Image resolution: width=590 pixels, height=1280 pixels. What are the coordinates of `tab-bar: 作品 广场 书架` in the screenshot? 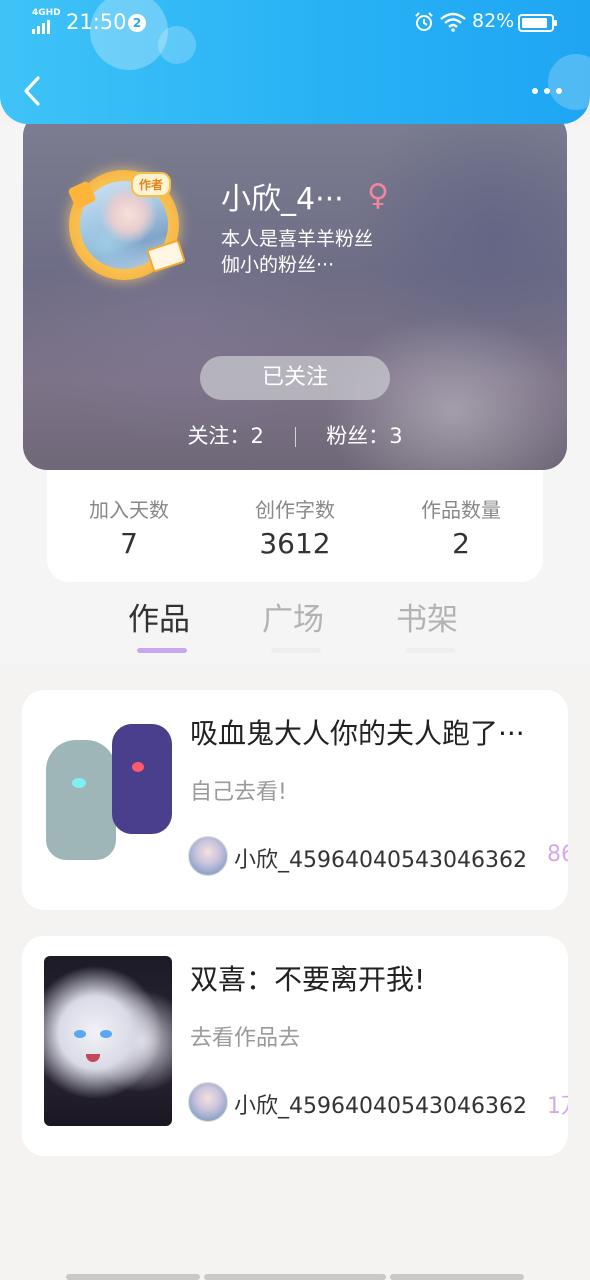 It's located at (295, 629).